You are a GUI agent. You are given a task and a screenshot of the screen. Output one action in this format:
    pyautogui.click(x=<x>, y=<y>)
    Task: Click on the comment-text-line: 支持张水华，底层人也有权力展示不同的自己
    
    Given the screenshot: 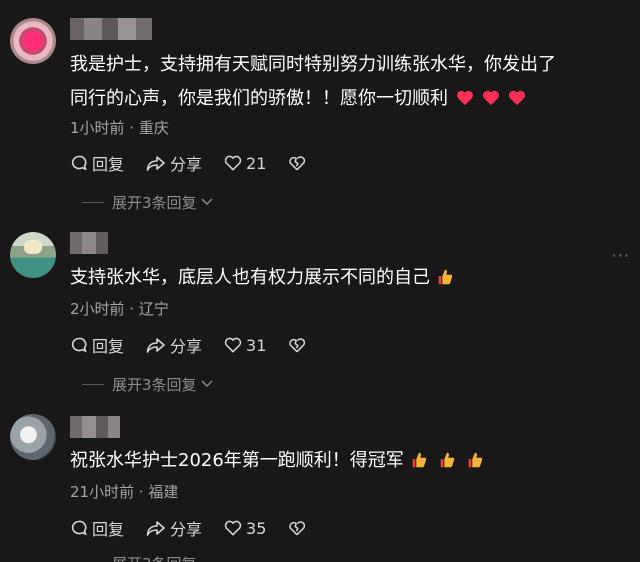 What is the action you would take?
    pyautogui.click(x=250, y=277)
    